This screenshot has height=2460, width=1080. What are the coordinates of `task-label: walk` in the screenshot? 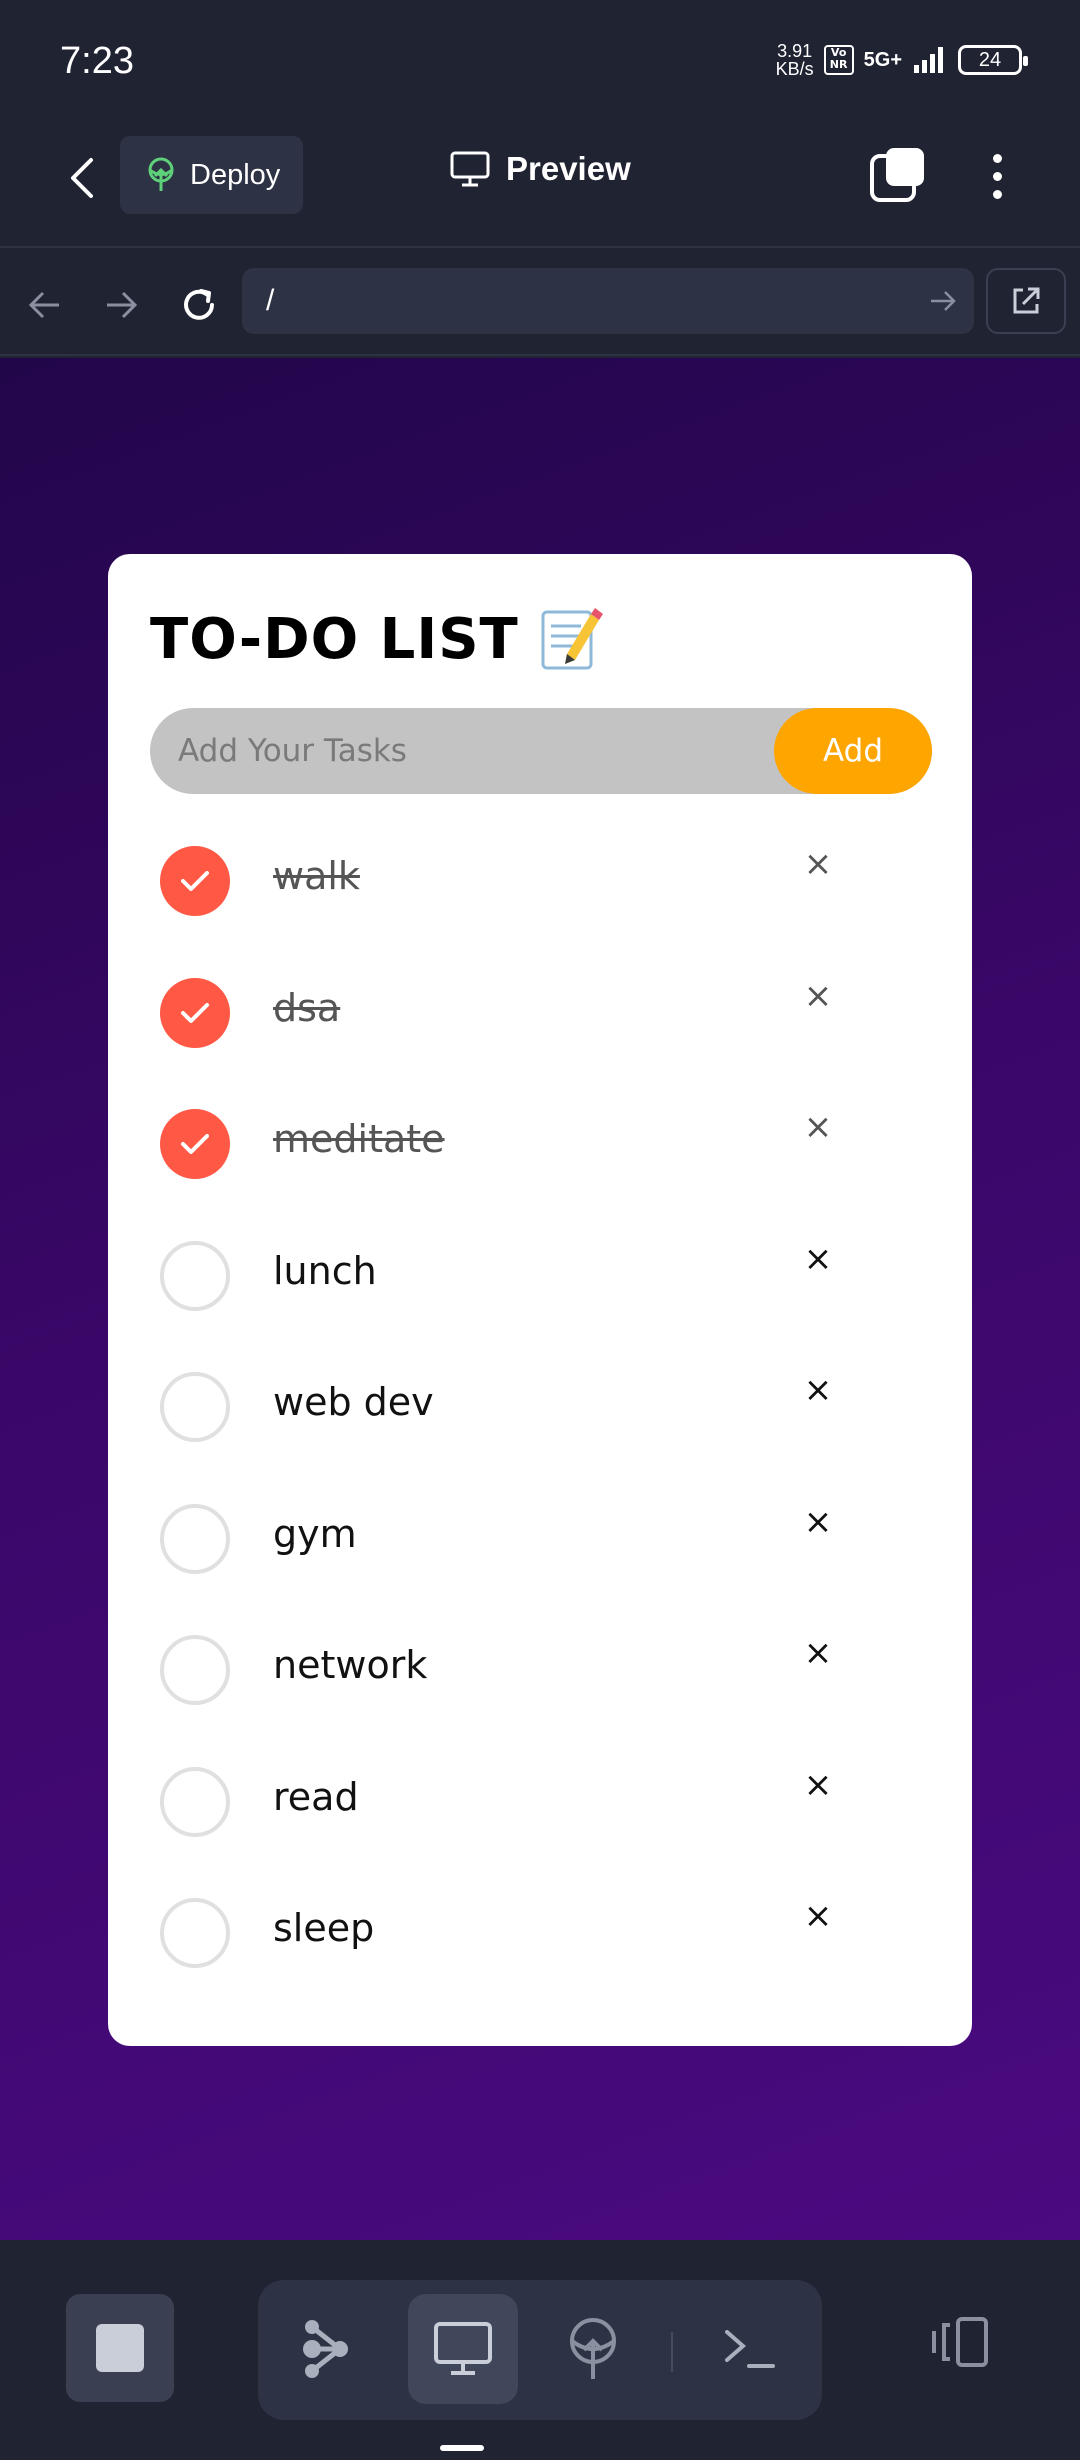 It's located at (316, 876).